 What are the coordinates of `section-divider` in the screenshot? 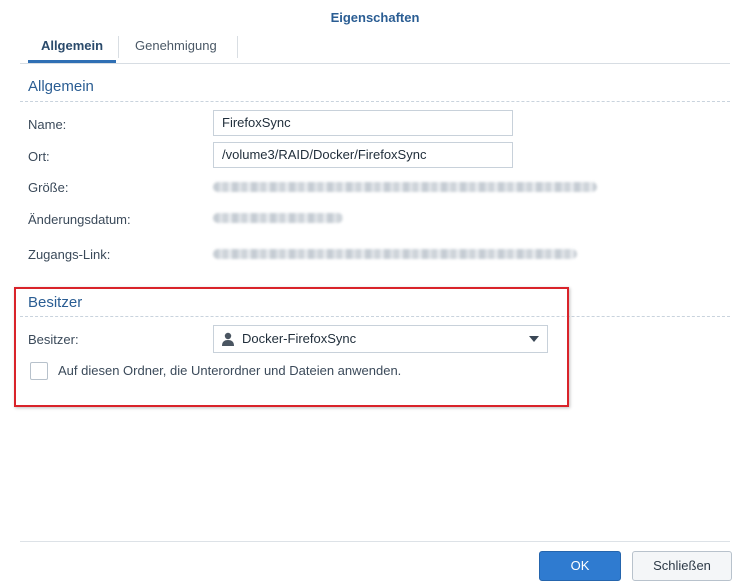 It's located at (375, 101).